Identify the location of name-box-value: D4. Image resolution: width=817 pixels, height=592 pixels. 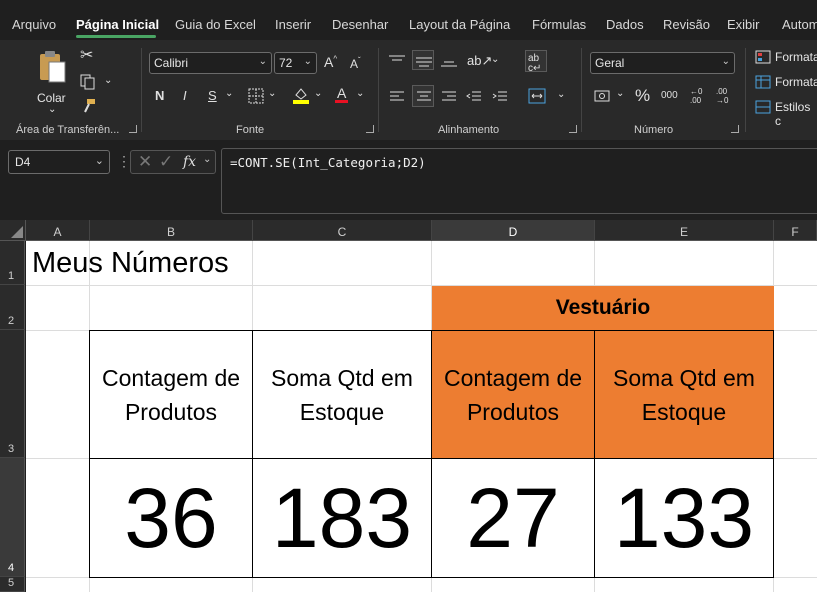
(23, 162).